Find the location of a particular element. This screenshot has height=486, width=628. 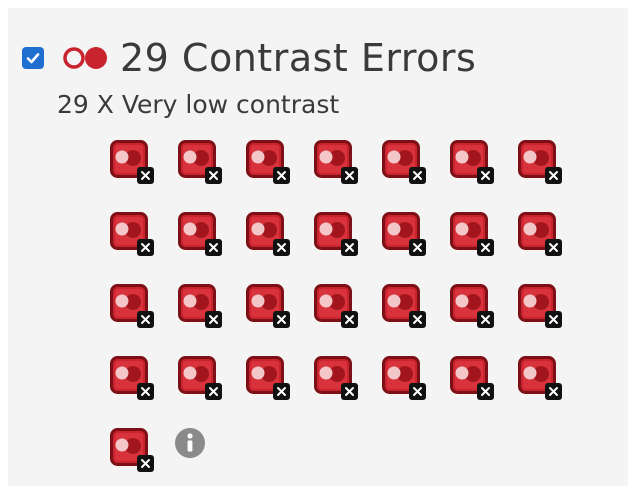

errors-checkbox is located at coordinates (33, 58).